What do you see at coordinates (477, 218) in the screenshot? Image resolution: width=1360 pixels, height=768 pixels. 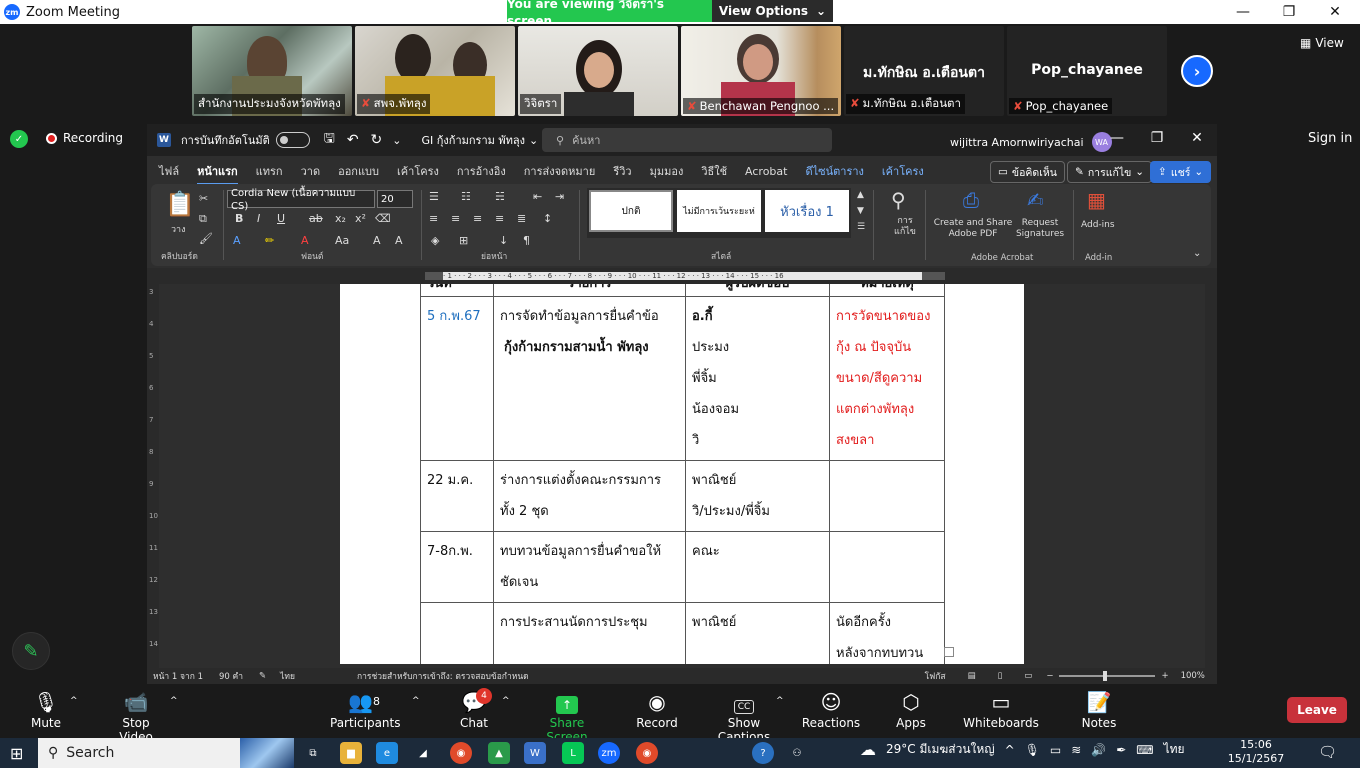 I see `align-right-icon: ≡` at bounding box center [477, 218].